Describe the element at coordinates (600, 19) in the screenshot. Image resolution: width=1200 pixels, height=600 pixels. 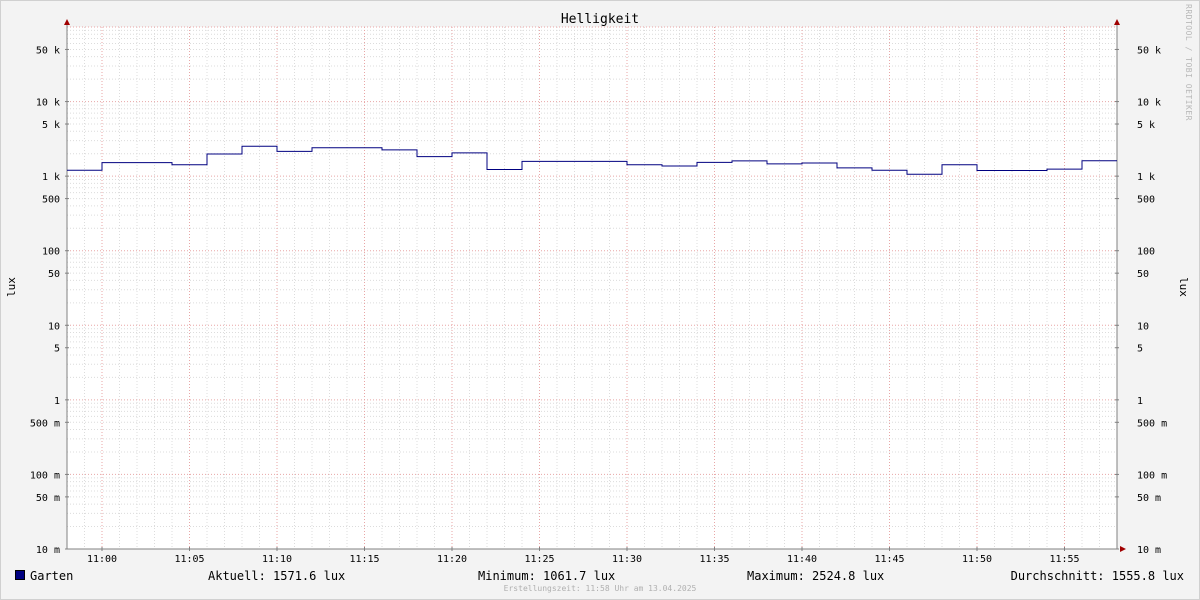
I see `chart-title: Helligkeit` at that location.